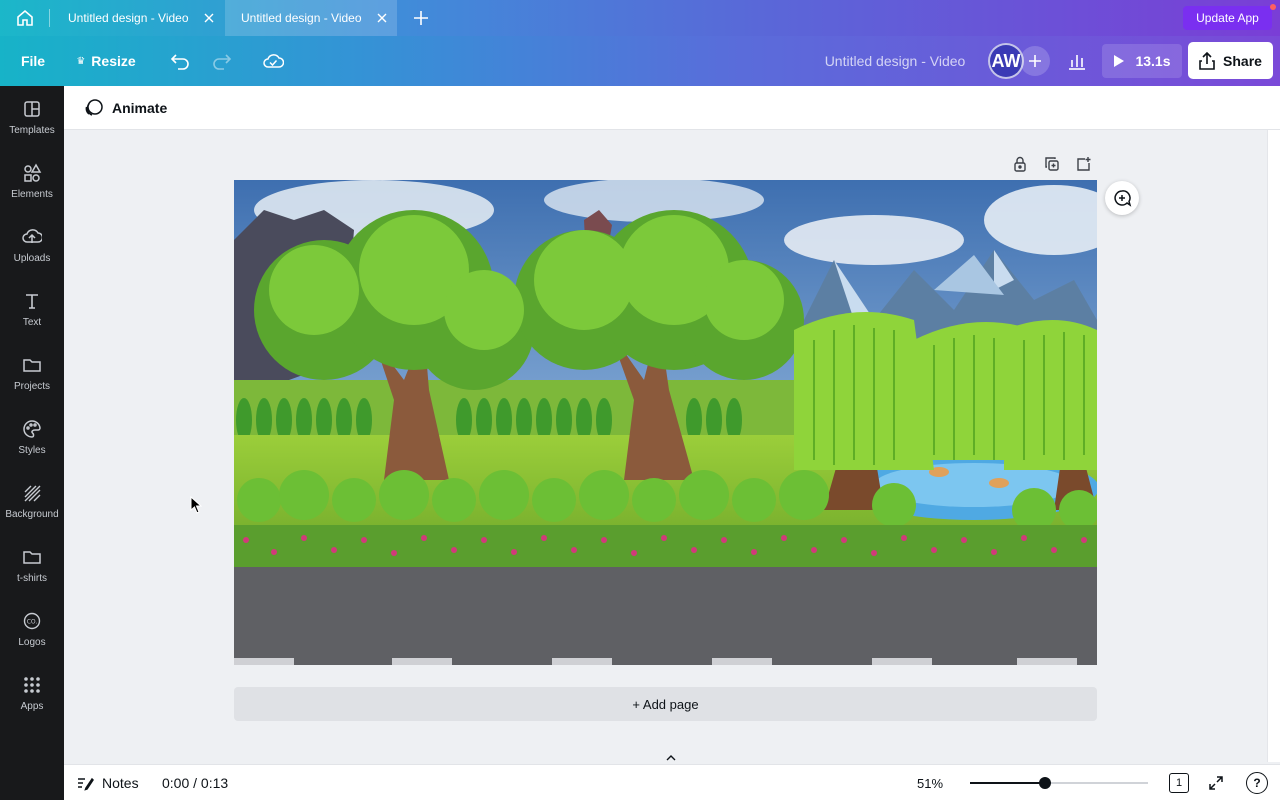 The image size is (1280, 800). I want to click on sidebar-item-elements: Elements, so click(32, 181).